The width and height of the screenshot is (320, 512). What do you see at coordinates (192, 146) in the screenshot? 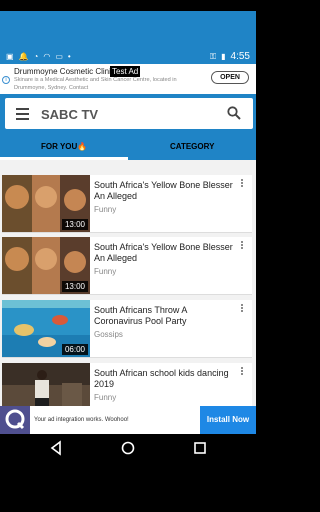
I see `tab-category: CATEGORY` at bounding box center [192, 146].